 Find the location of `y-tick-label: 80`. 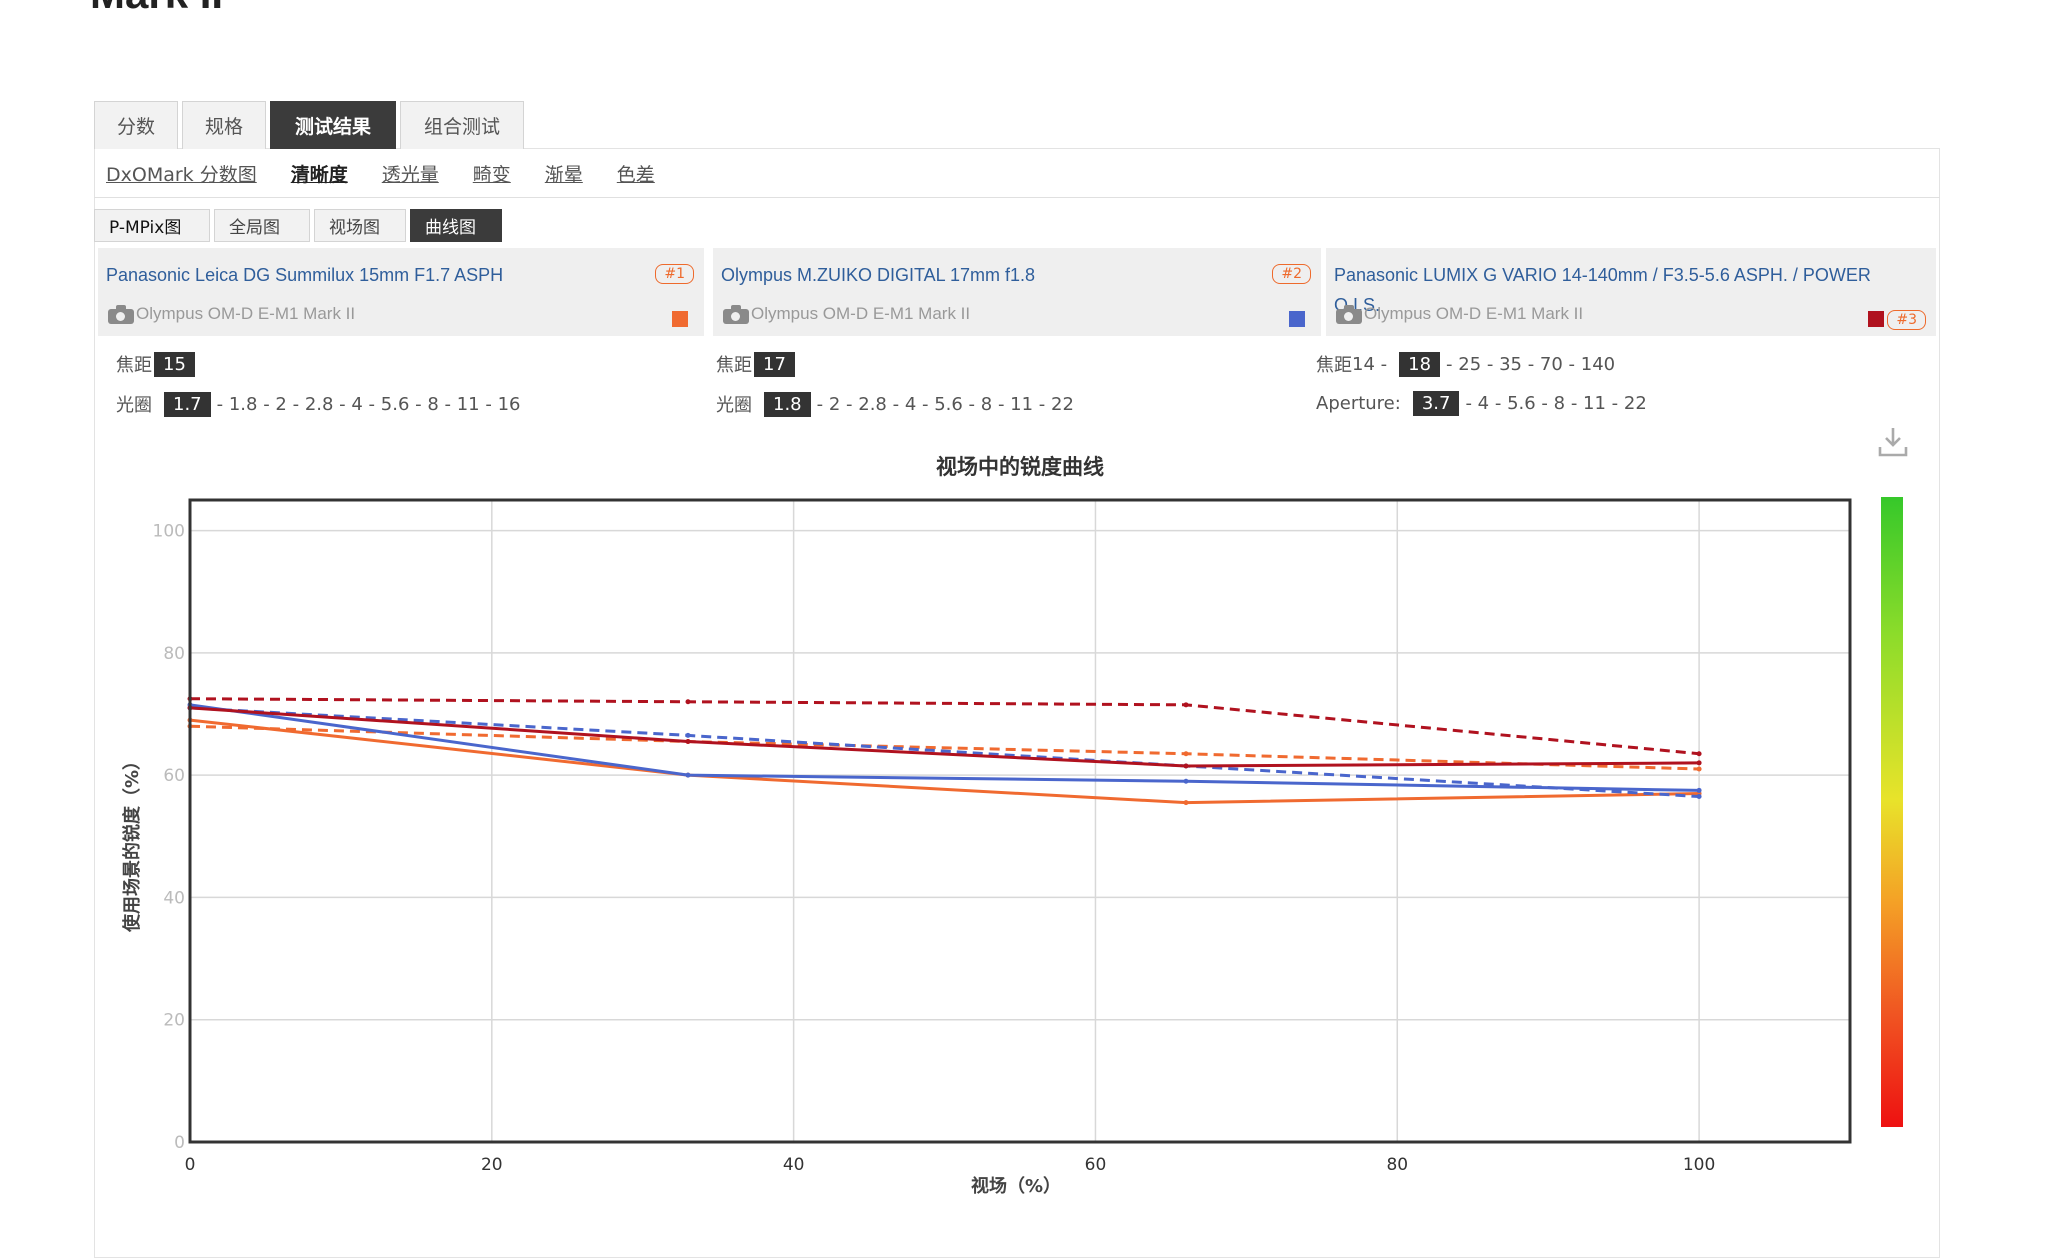

y-tick-label: 80 is located at coordinates (174, 654).